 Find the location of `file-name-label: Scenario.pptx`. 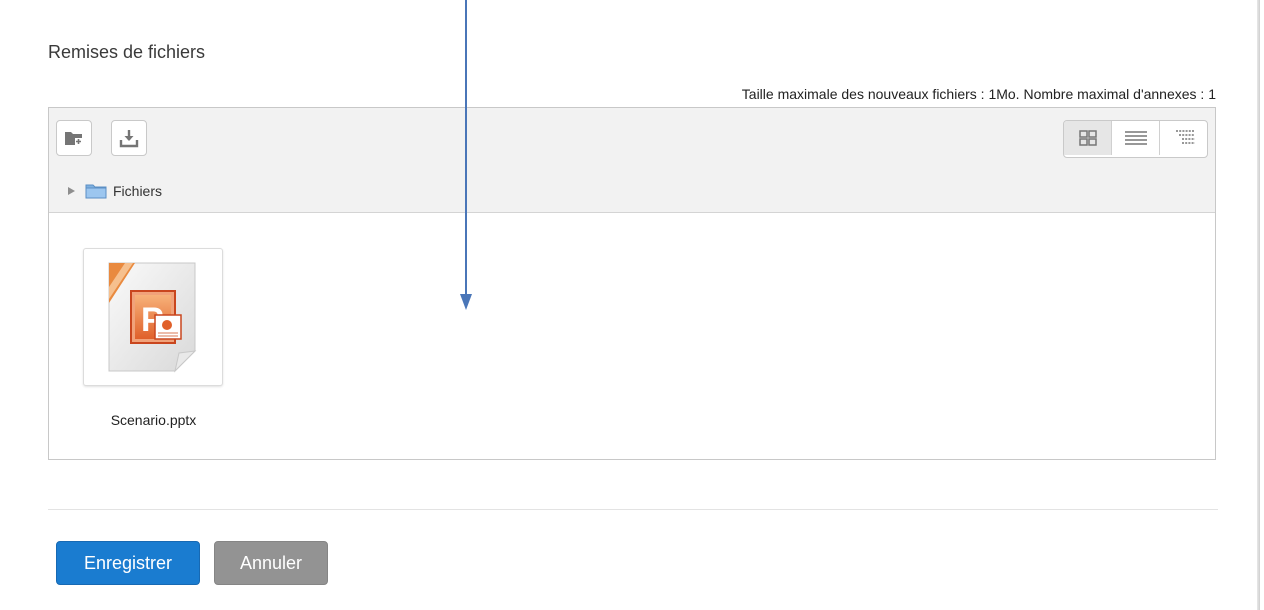

file-name-label: Scenario.pptx is located at coordinates (153, 420).